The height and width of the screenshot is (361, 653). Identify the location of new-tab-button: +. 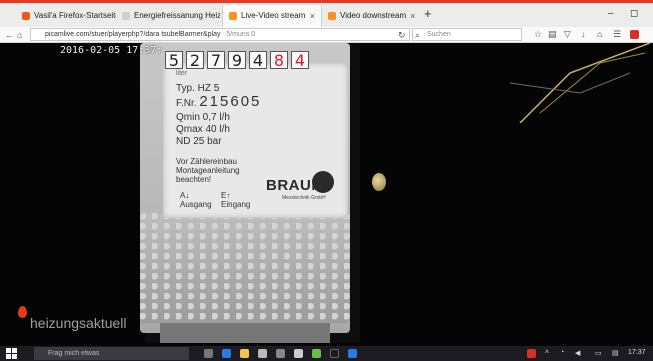
(428, 13).